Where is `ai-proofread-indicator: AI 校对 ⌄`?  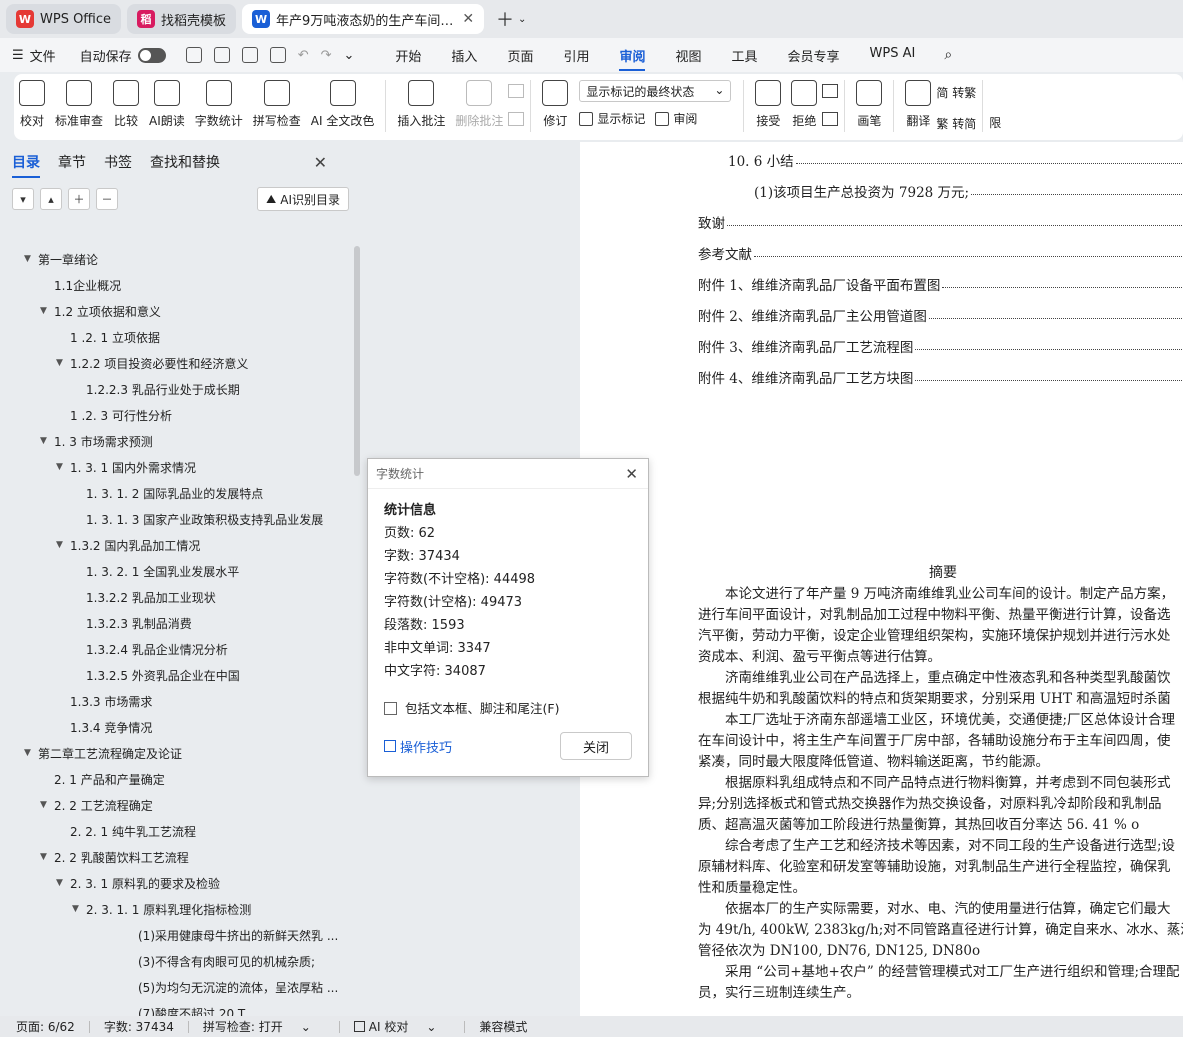
ai-proofread-indicator: AI 校对 ⌄ is located at coordinates (402, 1026).